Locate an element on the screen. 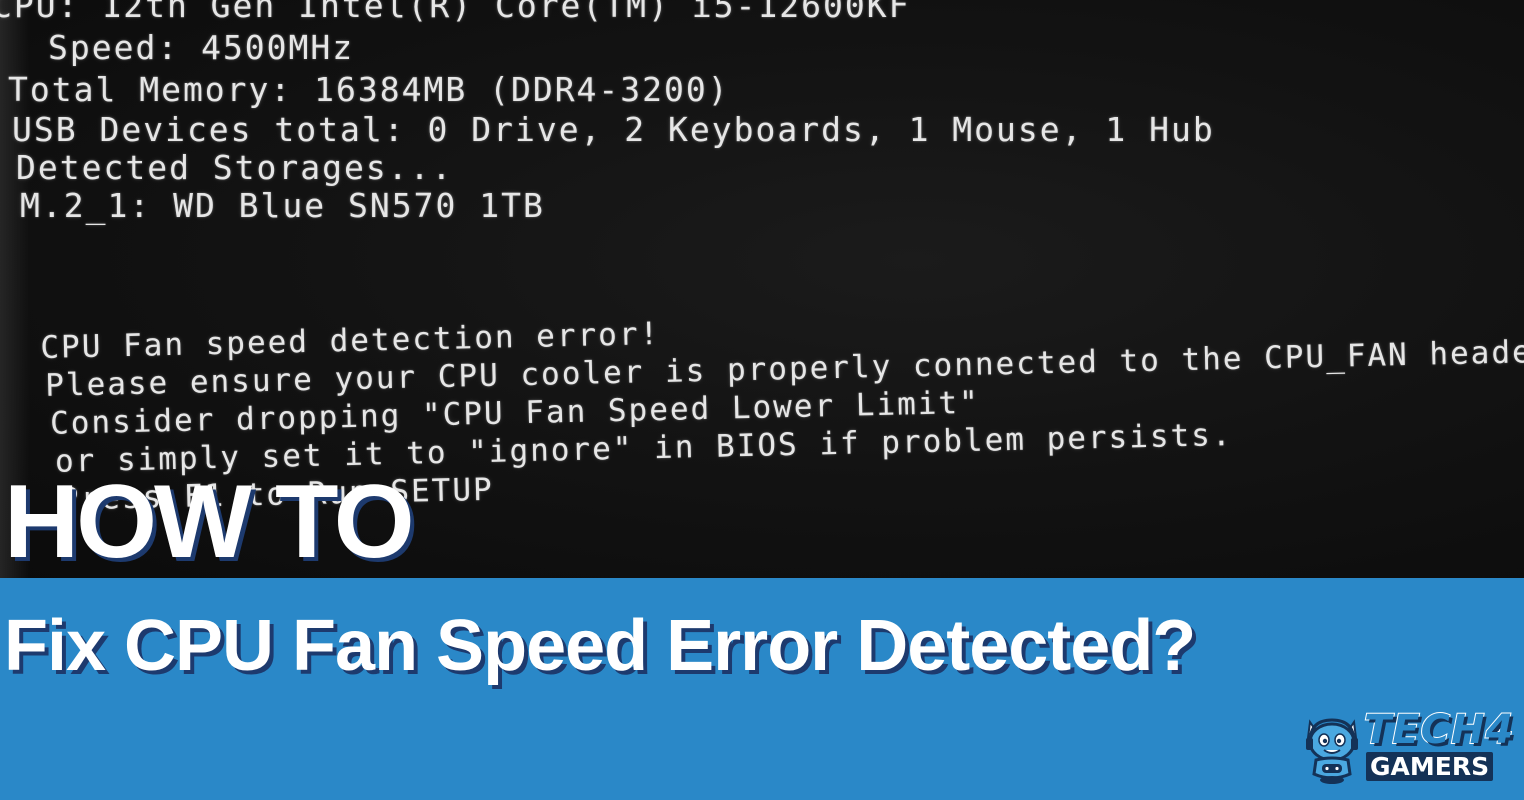 Image resolution: width=1524 pixels, height=800 pixels. brand-logo: TECH4 GAMERS is located at coordinates (1407, 748).